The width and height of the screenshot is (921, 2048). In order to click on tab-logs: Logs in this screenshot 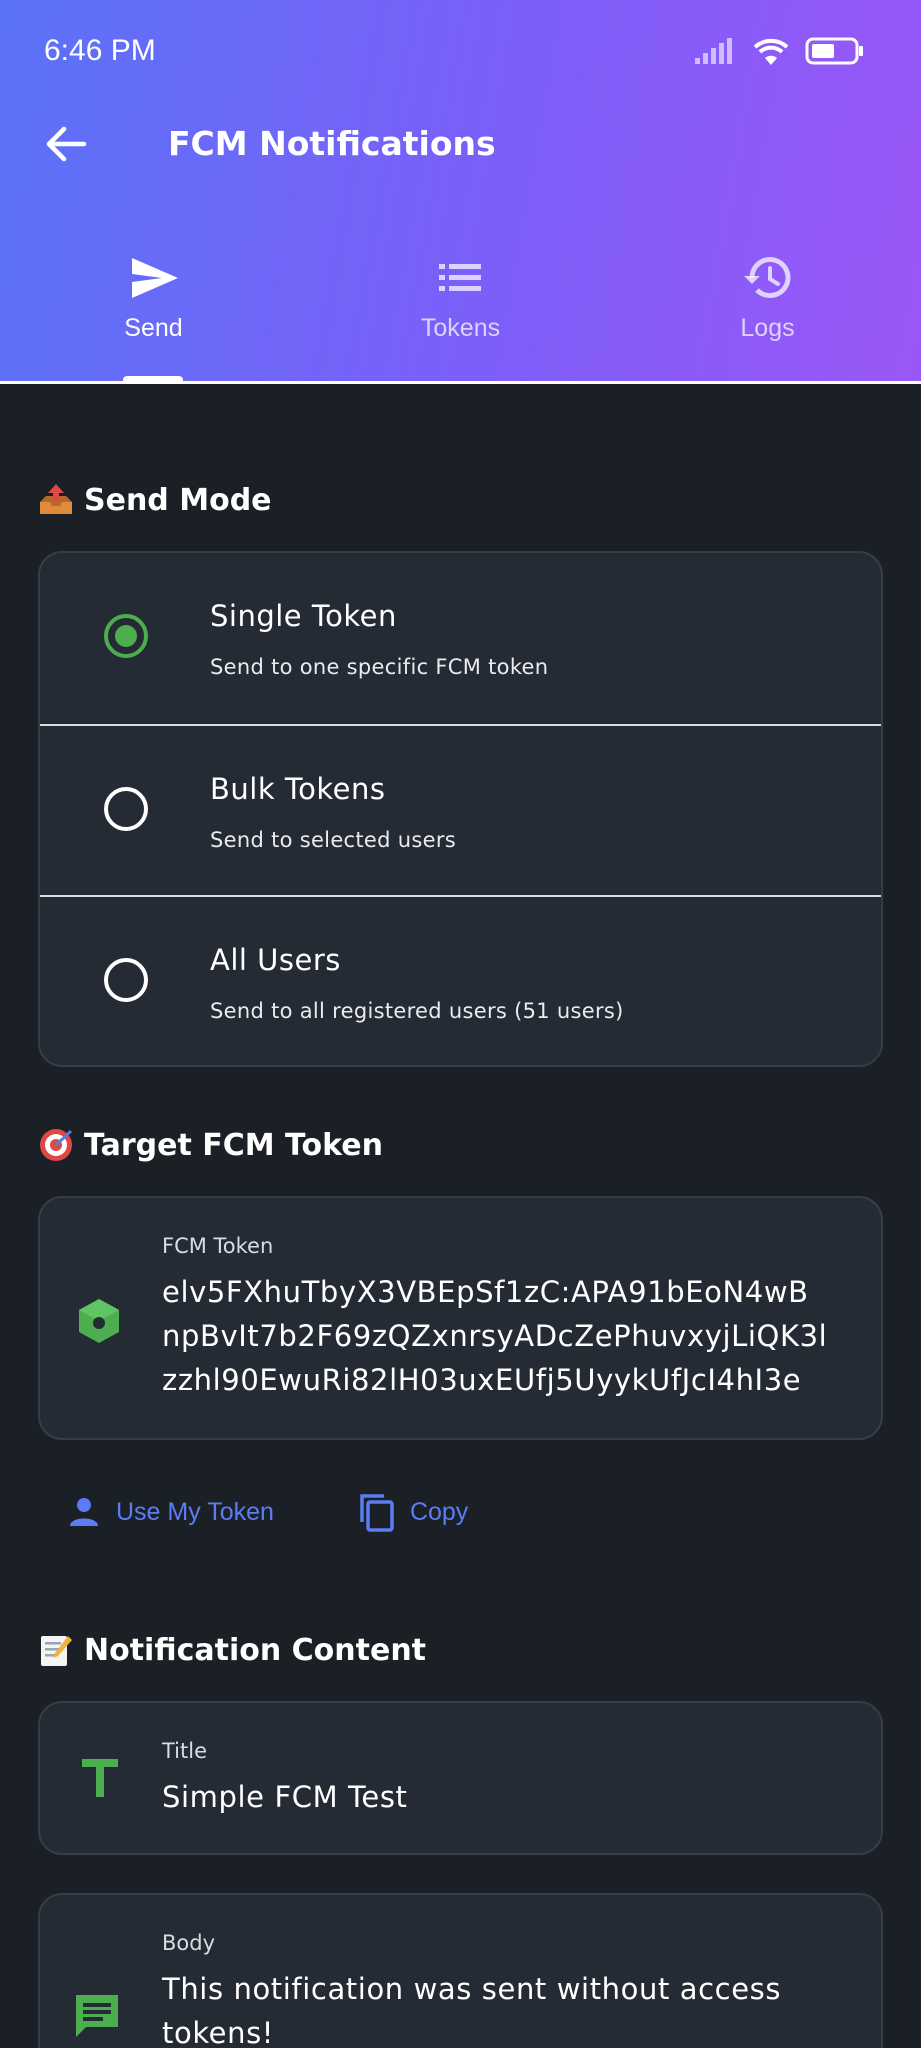, I will do `click(767, 312)`.